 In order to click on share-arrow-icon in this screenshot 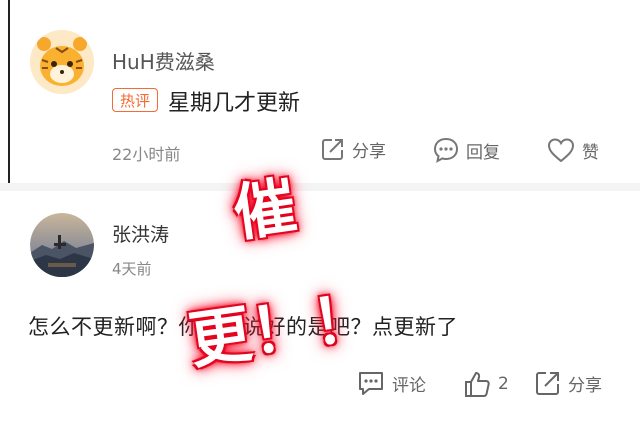, I will do `click(547, 383)`.